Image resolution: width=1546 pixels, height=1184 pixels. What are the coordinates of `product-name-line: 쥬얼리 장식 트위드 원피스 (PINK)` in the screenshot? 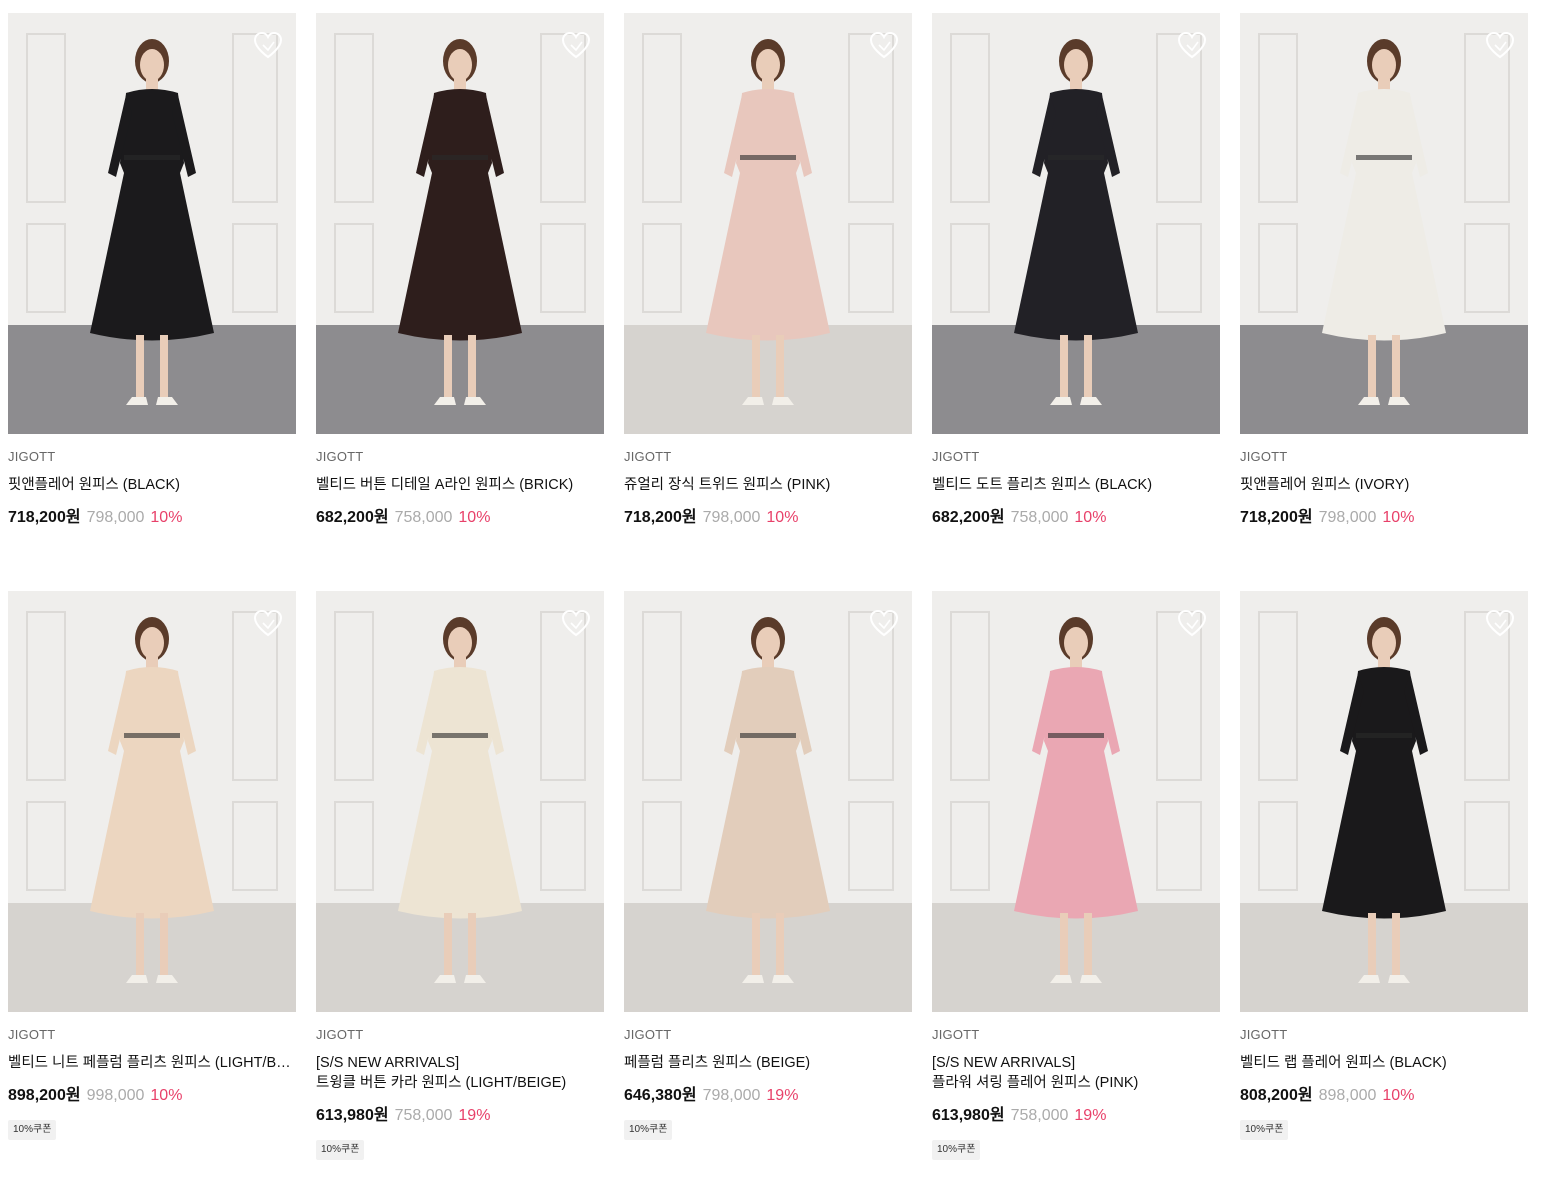 It's located at (727, 485).